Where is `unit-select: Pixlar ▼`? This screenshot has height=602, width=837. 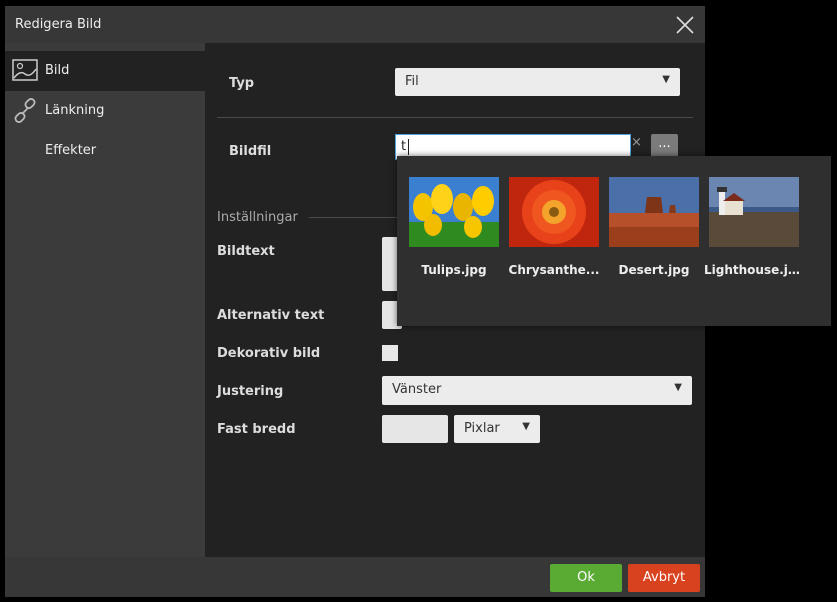 unit-select: Pixlar ▼ is located at coordinates (497, 429).